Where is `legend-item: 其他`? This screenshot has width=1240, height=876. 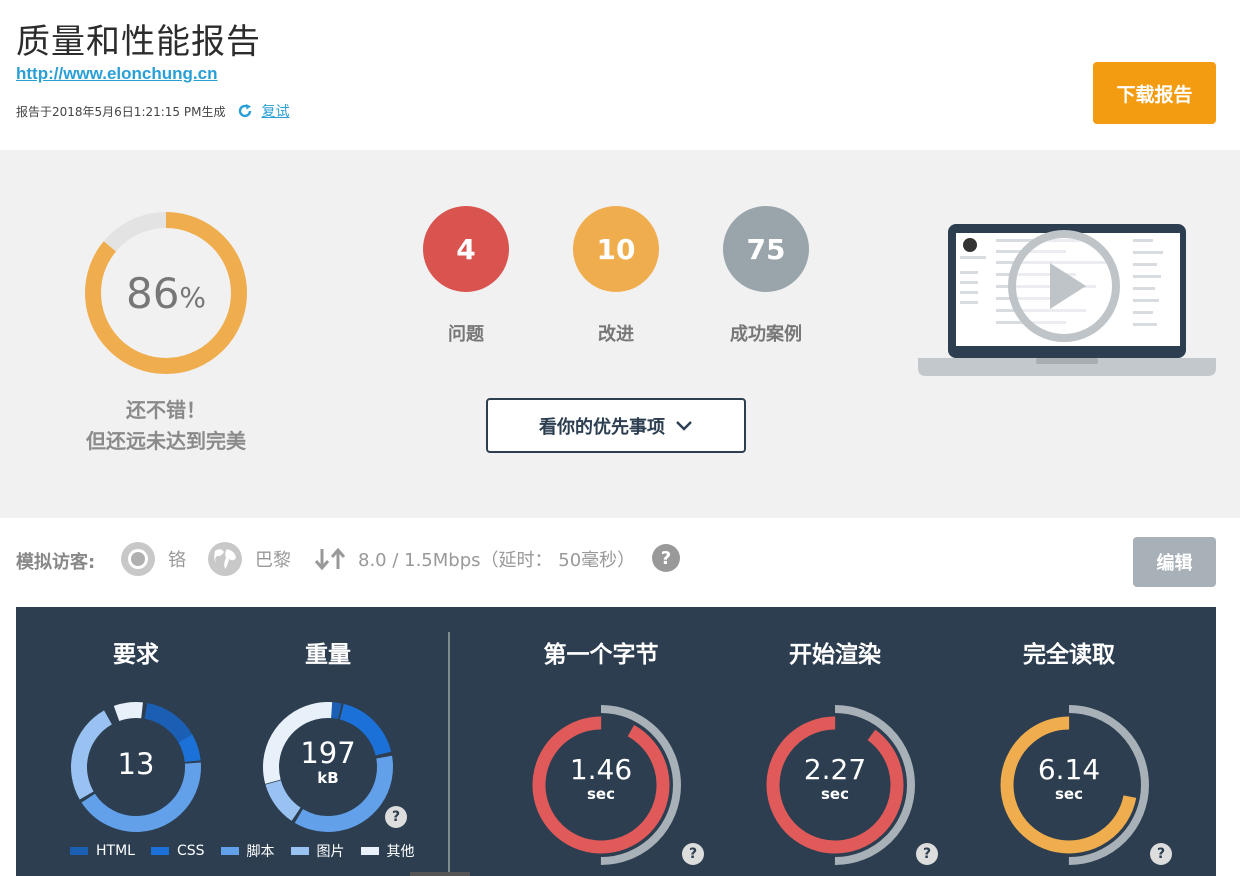
legend-item: 其他 is located at coordinates (387, 851).